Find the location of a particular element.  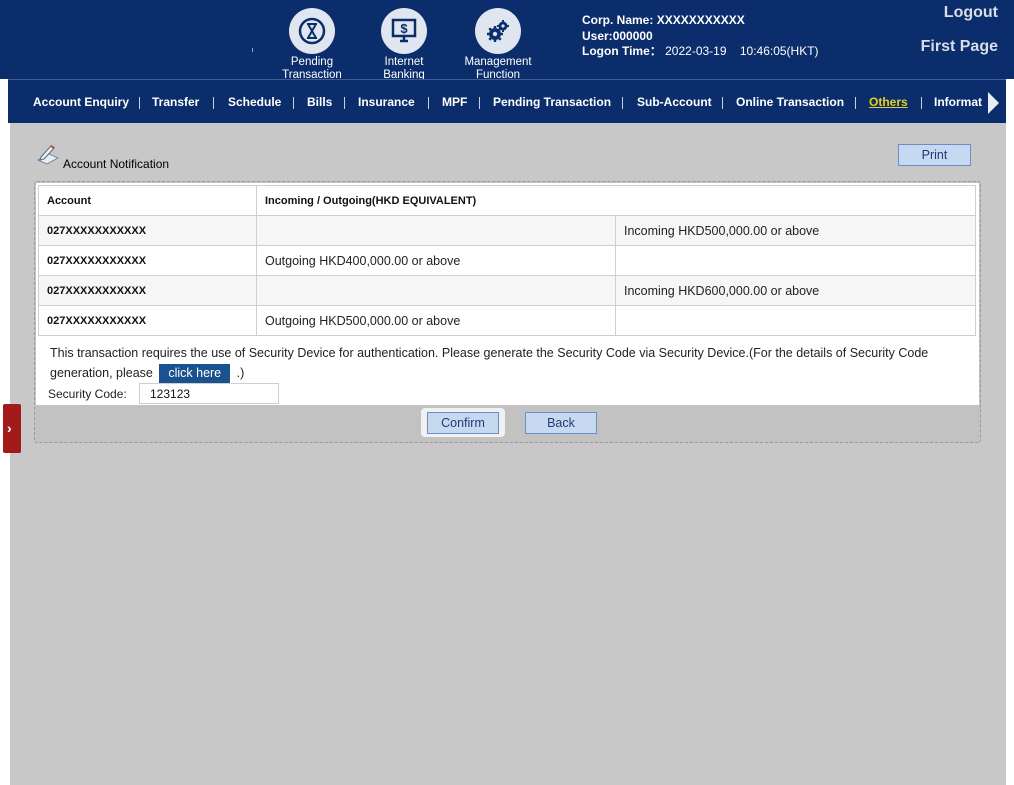

nav-item-schedule: Schedule is located at coordinates (254, 102).